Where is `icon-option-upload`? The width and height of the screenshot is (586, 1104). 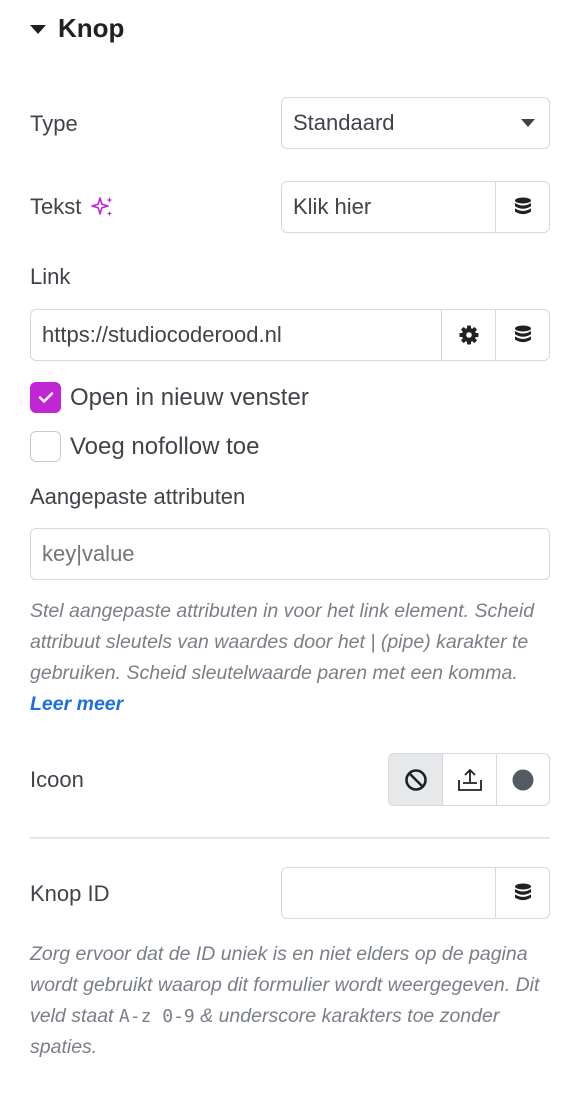 icon-option-upload is located at coordinates (468, 779).